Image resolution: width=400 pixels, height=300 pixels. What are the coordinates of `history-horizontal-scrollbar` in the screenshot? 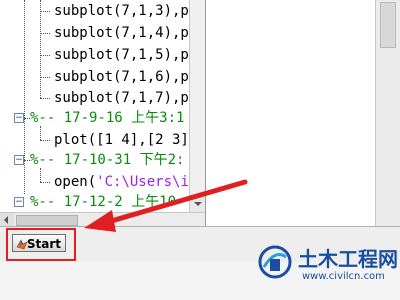 It's located at (102, 219).